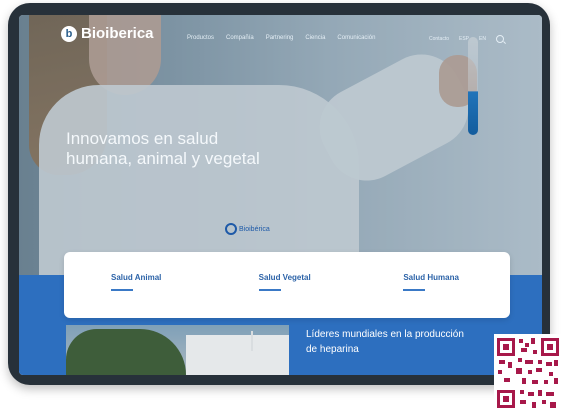  Describe the element at coordinates (237, 355) in the screenshot. I see `building-shape` at that location.